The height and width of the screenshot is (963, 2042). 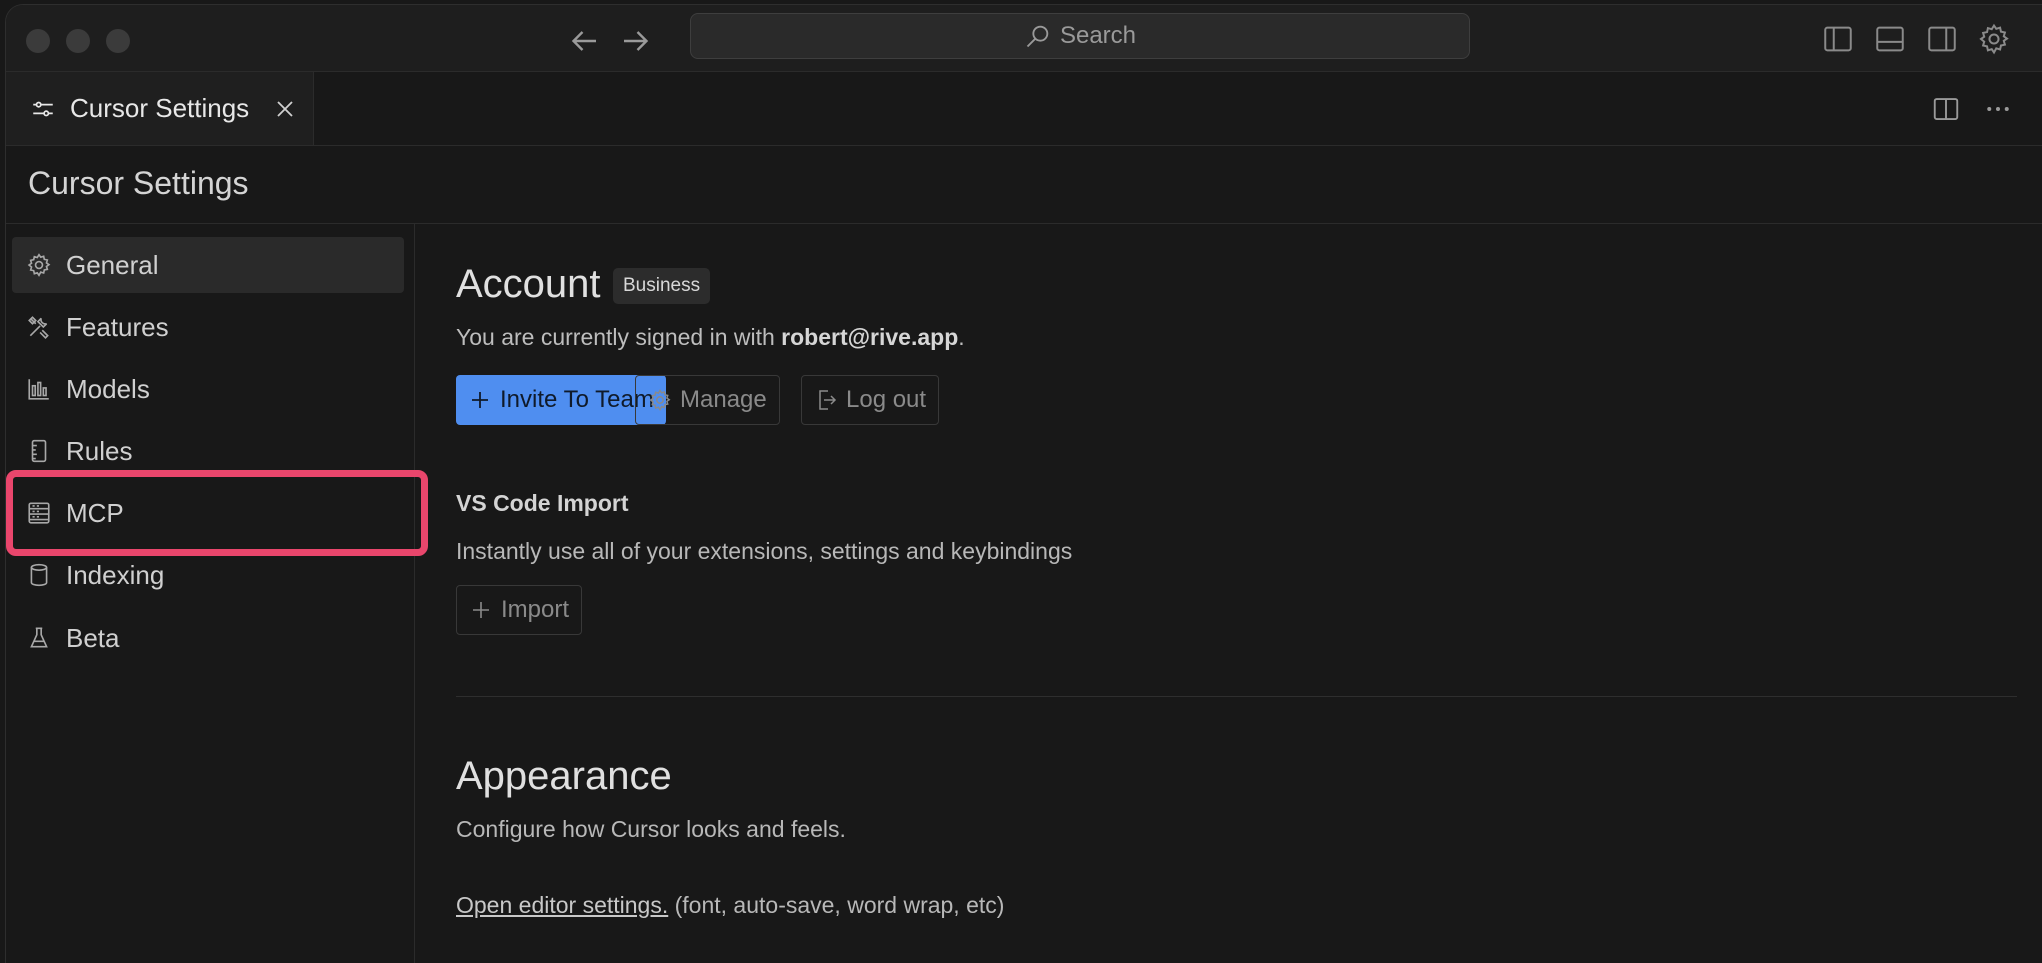 I want to click on appearance-description: Configure how Cursor looks and feels., so click(x=651, y=829).